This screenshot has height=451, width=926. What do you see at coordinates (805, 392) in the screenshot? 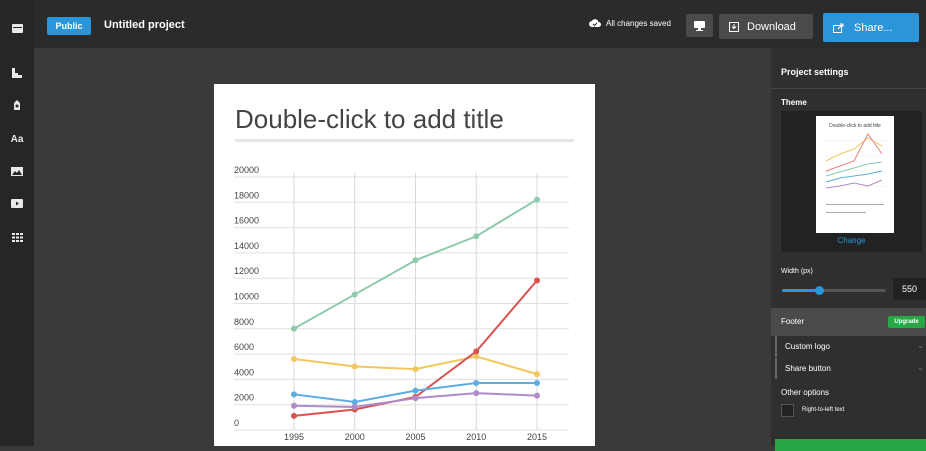
I see `other-options-label: Other options` at bounding box center [805, 392].